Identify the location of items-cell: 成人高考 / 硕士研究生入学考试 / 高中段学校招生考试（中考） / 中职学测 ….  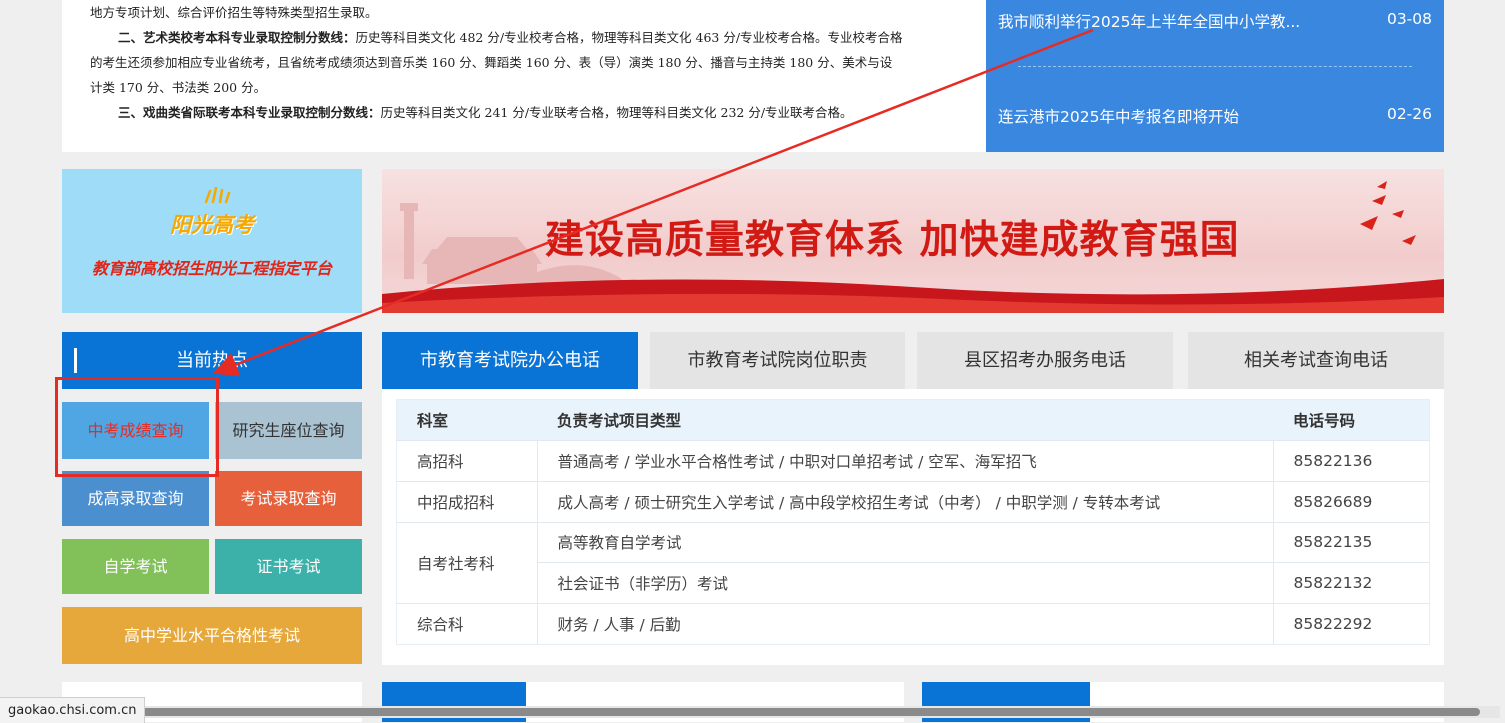
(905, 501).